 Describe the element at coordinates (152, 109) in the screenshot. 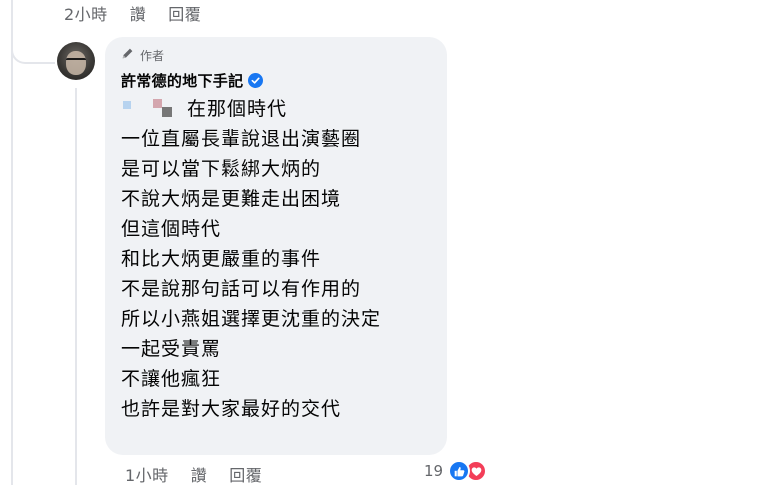

I see `redacted-mark` at that location.